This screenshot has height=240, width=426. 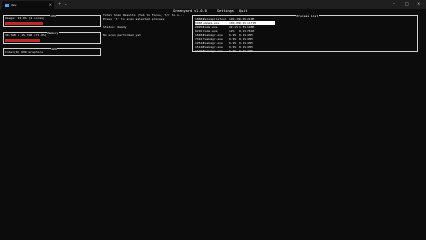 I want to click on new-tab-button: +, so click(x=59, y=4).